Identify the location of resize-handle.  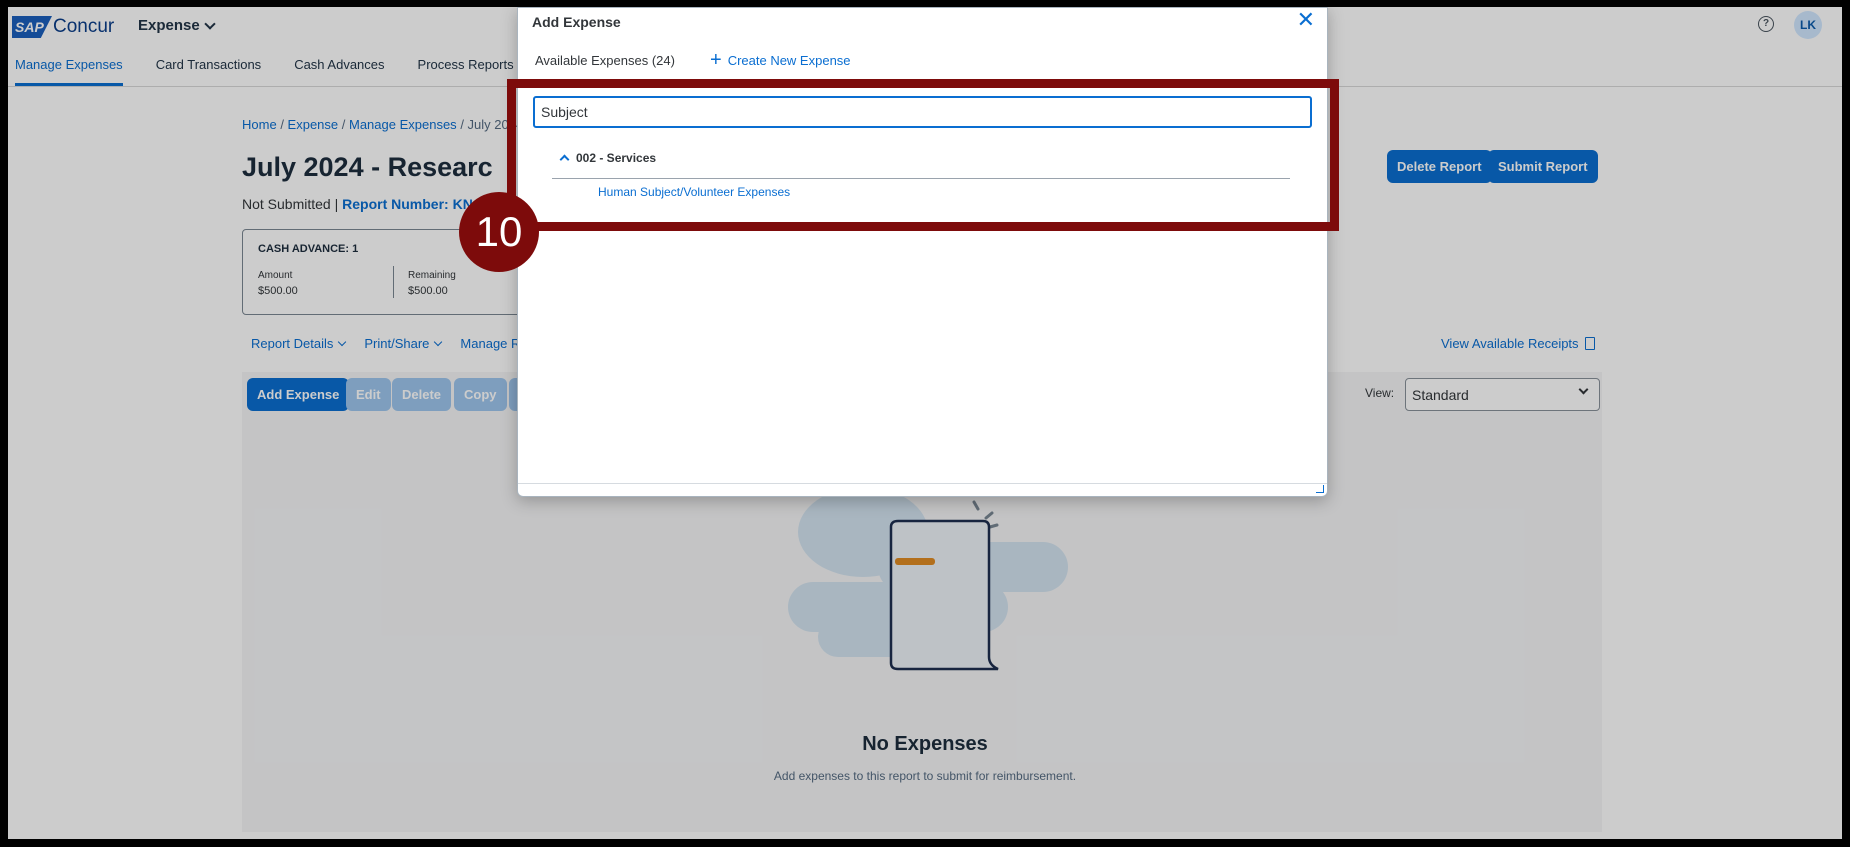
(1320, 489).